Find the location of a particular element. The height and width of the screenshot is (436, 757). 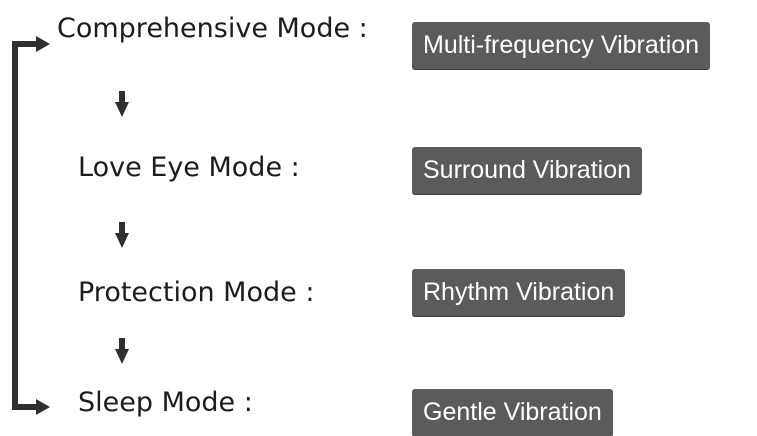

mode-label-love-eye: Love Eye Mode : is located at coordinates (189, 167).